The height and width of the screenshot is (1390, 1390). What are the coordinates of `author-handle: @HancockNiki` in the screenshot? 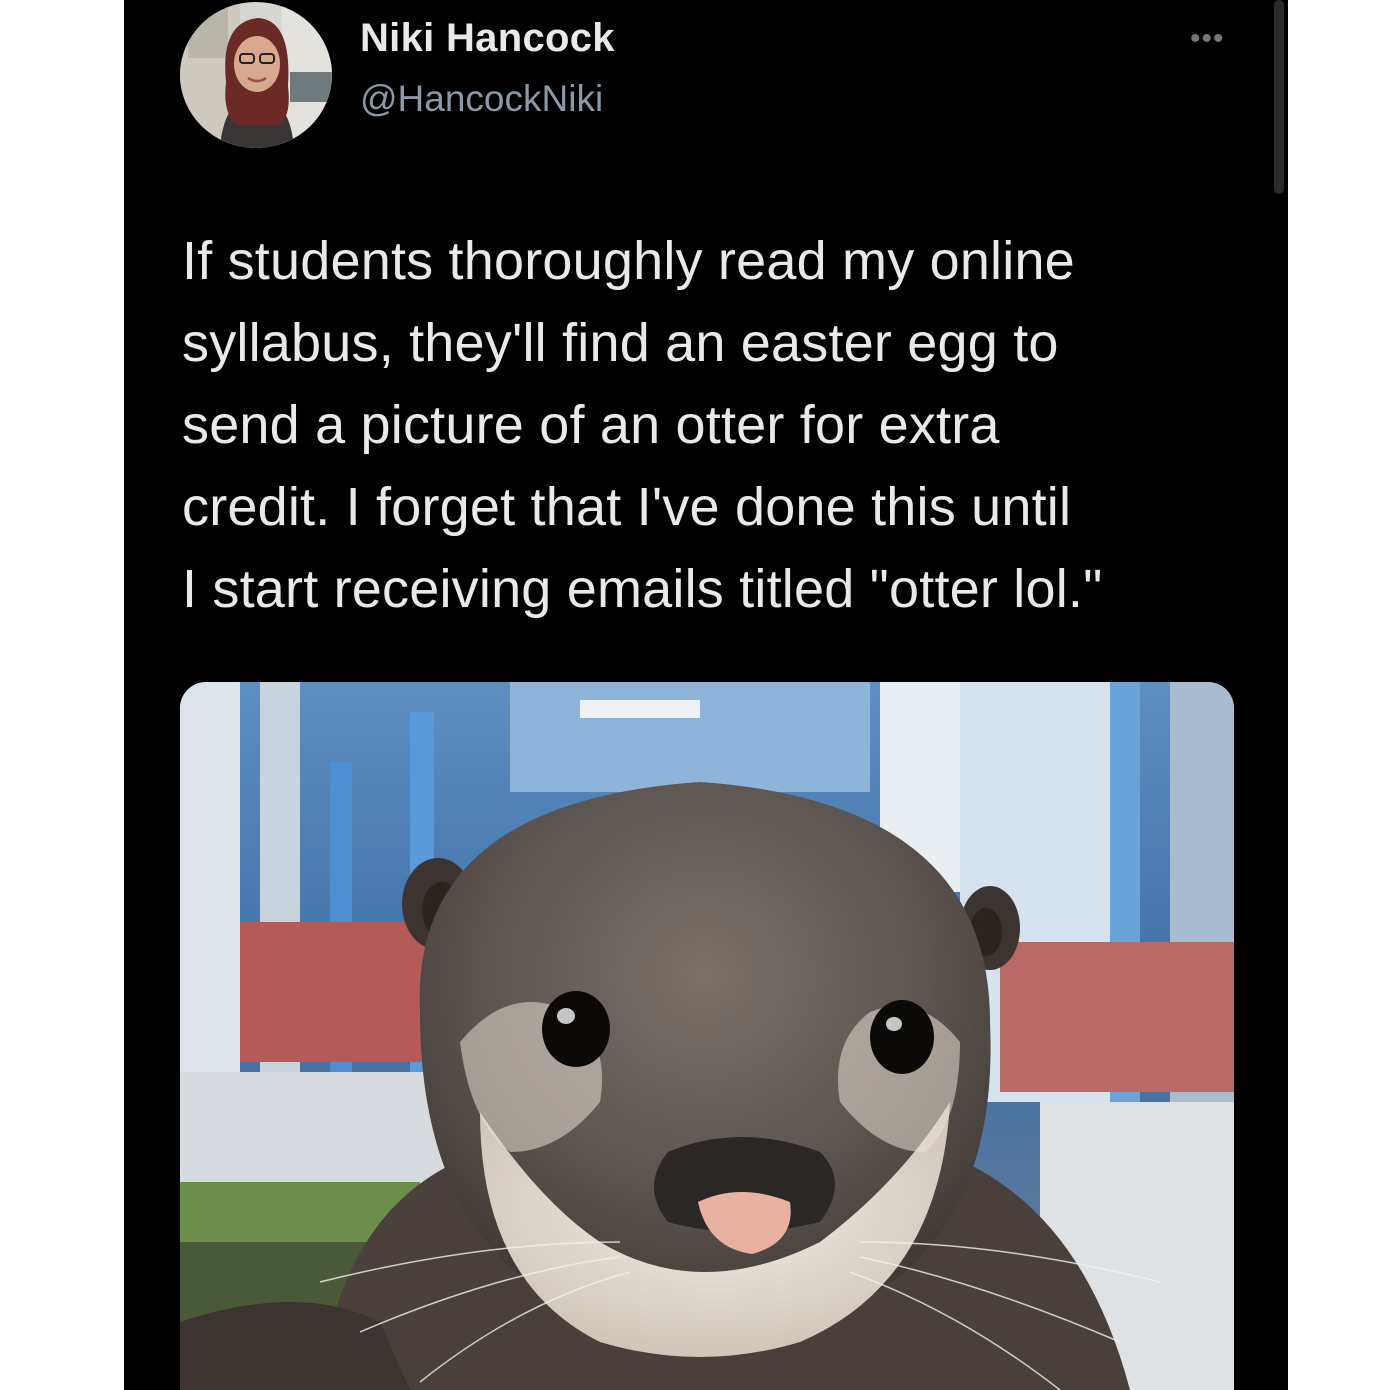 It's located at (481, 99).